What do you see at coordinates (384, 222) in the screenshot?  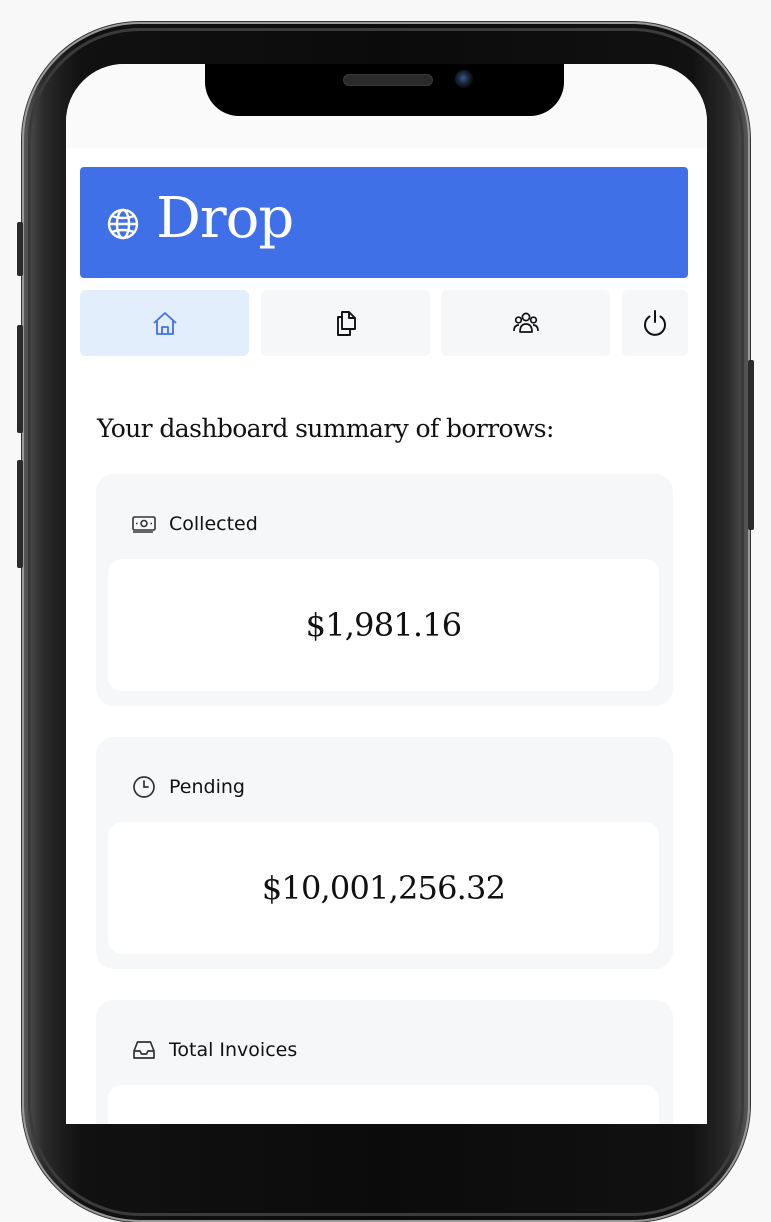 I see `app-header: Drop` at bounding box center [384, 222].